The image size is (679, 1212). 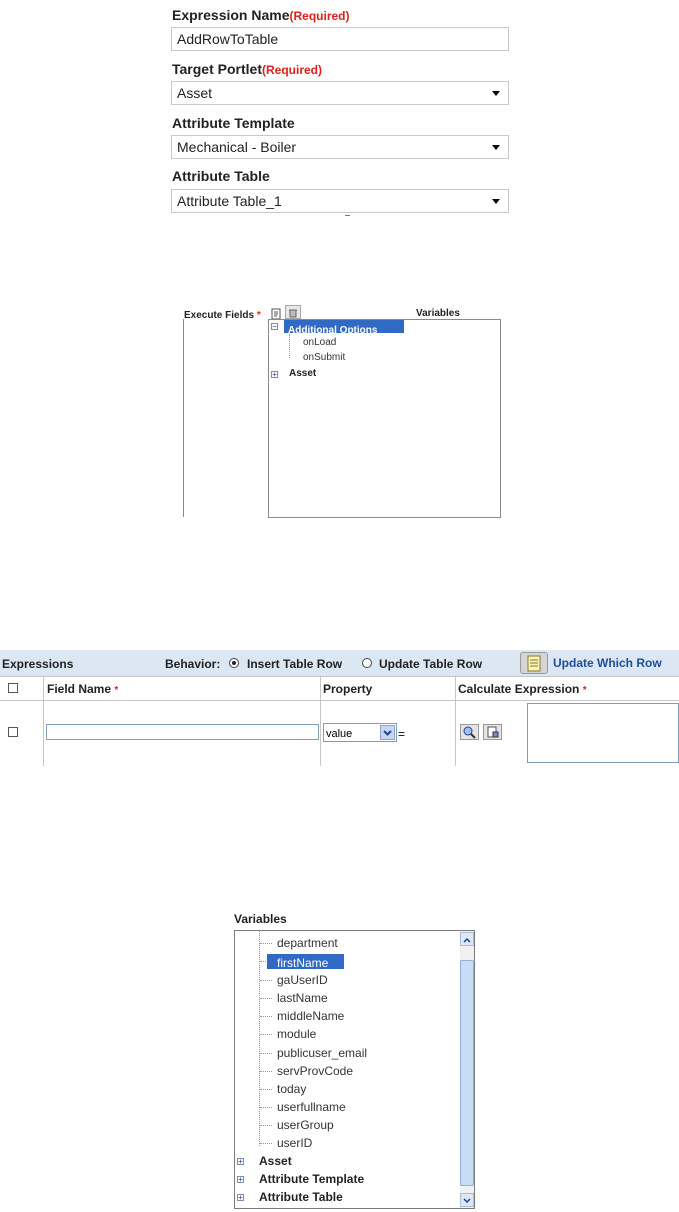 What do you see at coordinates (305, 1125) in the screenshot?
I see `variable-item: userGroup` at bounding box center [305, 1125].